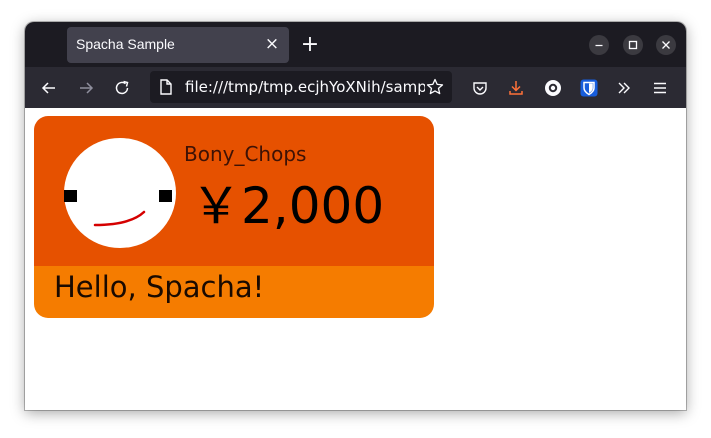 This screenshot has height=438, width=711. What do you see at coordinates (355, 44) in the screenshot?
I see `tab-bar: Spacha Sample × +` at bounding box center [355, 44].